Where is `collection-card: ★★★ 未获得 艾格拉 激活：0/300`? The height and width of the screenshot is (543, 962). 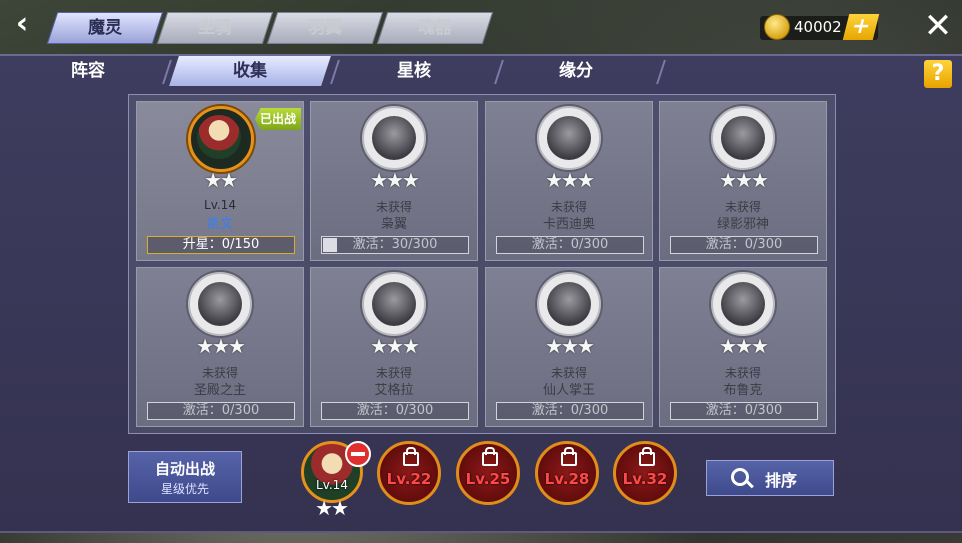
collection-card: ★★★ 未获得 艾格拉 激活：0/300 is located at coordinates (394, 347).